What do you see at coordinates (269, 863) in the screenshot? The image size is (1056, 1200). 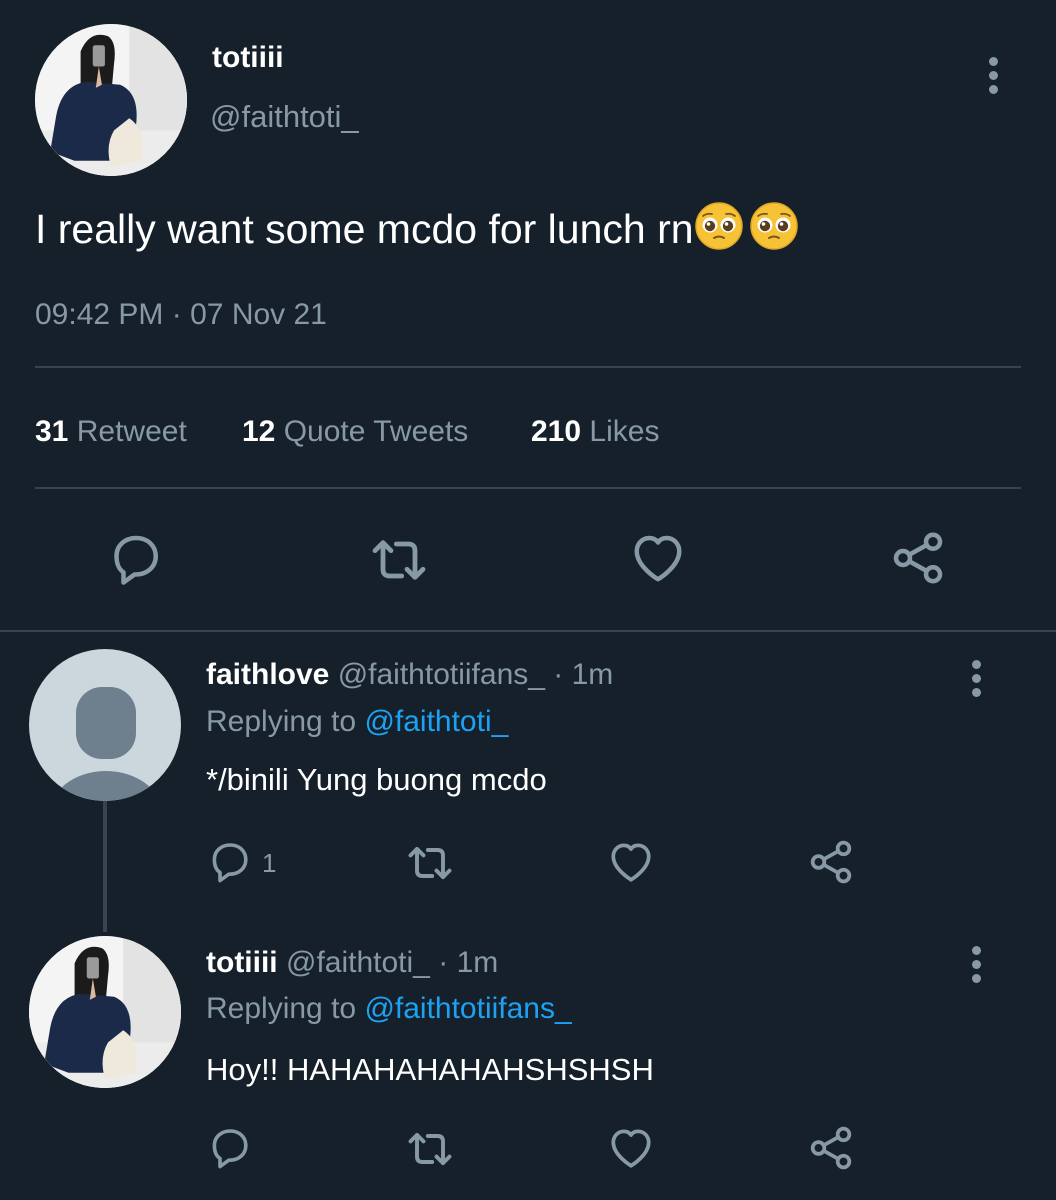 I see `reply-count: 1` at bounding box center [269, 863].